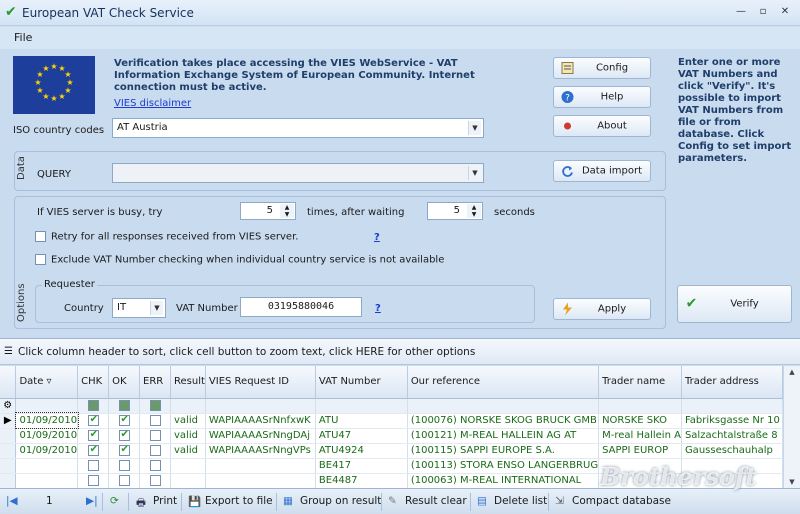 This screenshot has width=800, height=514. What do you see at coordinates (361, 382) in the screenshot?
I see `column-header-vat-number: VAT Number` at bounding box center [361, 382].